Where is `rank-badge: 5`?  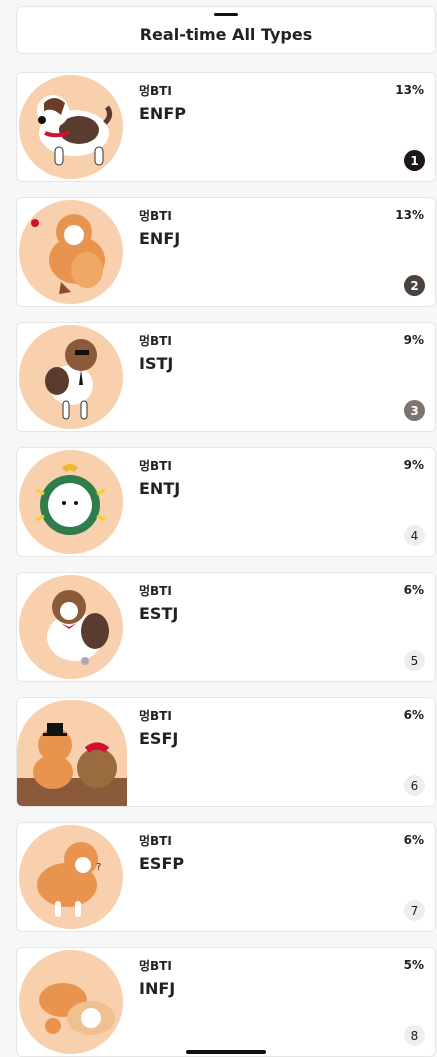
rank-badge: 5 is located at coordinates (414, 660).